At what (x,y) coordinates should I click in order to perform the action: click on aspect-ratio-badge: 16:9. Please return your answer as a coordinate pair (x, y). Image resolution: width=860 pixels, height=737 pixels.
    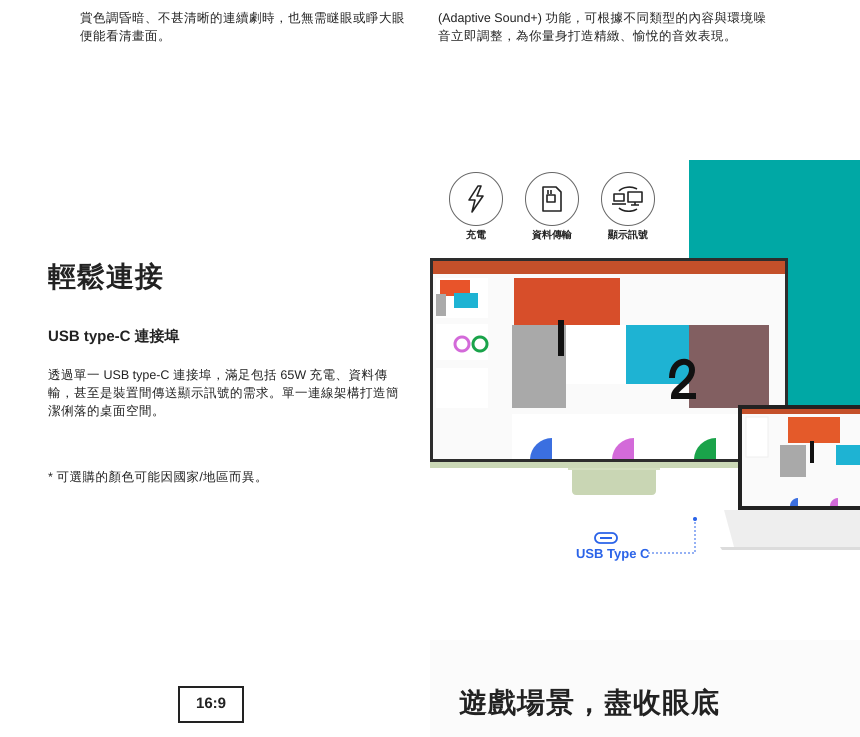
    Looking at the image, I should click on (211, 704).